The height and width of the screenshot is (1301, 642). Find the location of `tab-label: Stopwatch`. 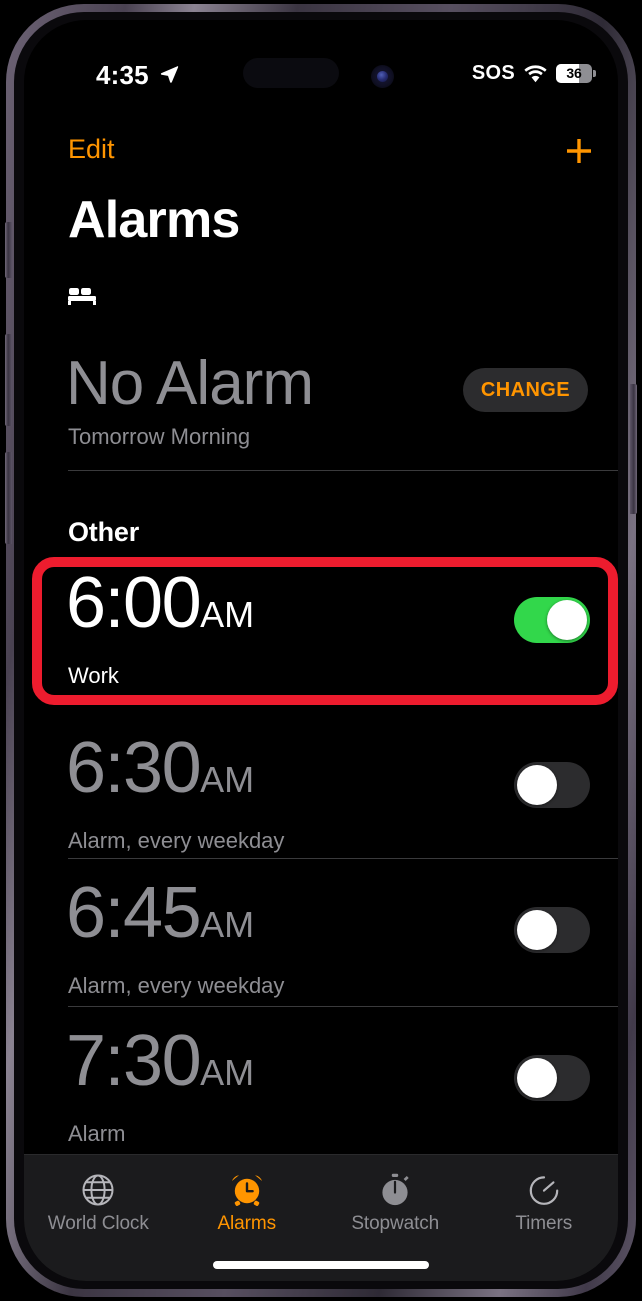

tab-label: Stopwatch is located at coordinates (395, 1223).